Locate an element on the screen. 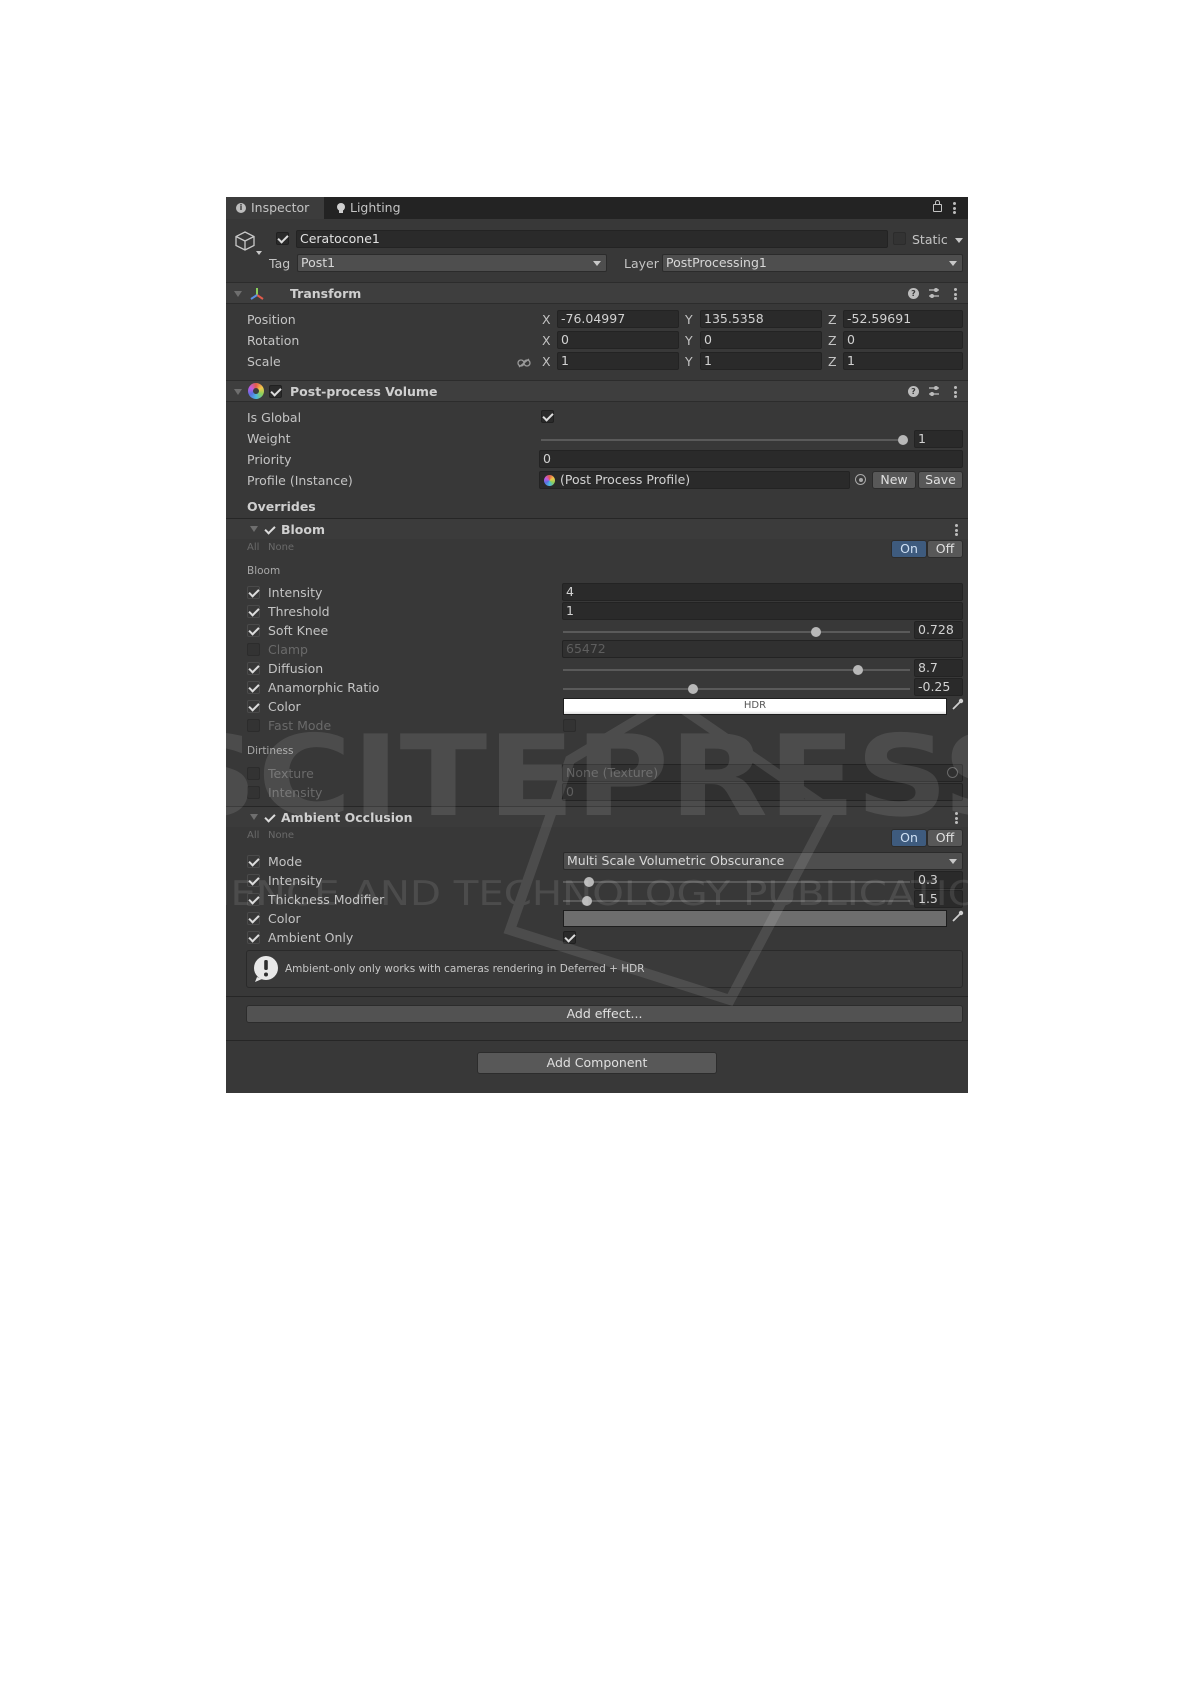  ao-all-toggle: All is located at coordinates (253, 836).